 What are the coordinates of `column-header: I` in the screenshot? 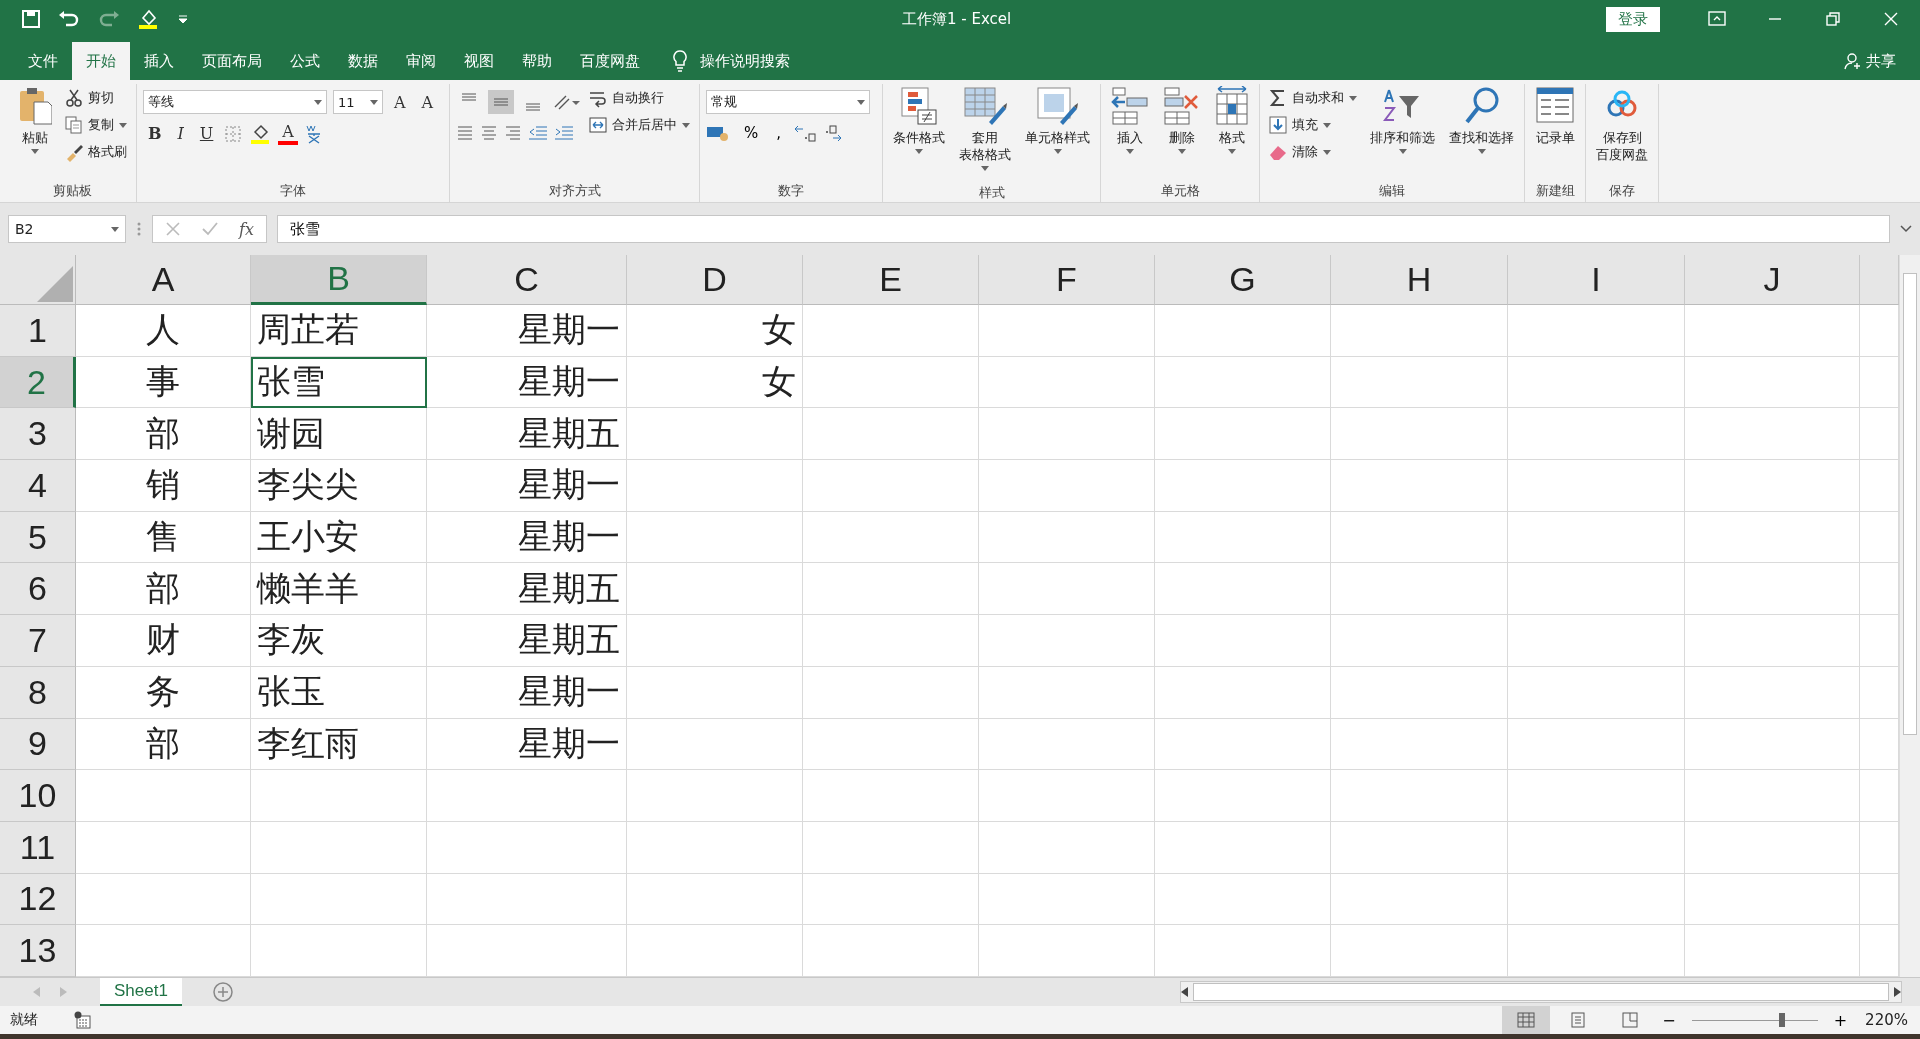 It's located at (1596, 280).